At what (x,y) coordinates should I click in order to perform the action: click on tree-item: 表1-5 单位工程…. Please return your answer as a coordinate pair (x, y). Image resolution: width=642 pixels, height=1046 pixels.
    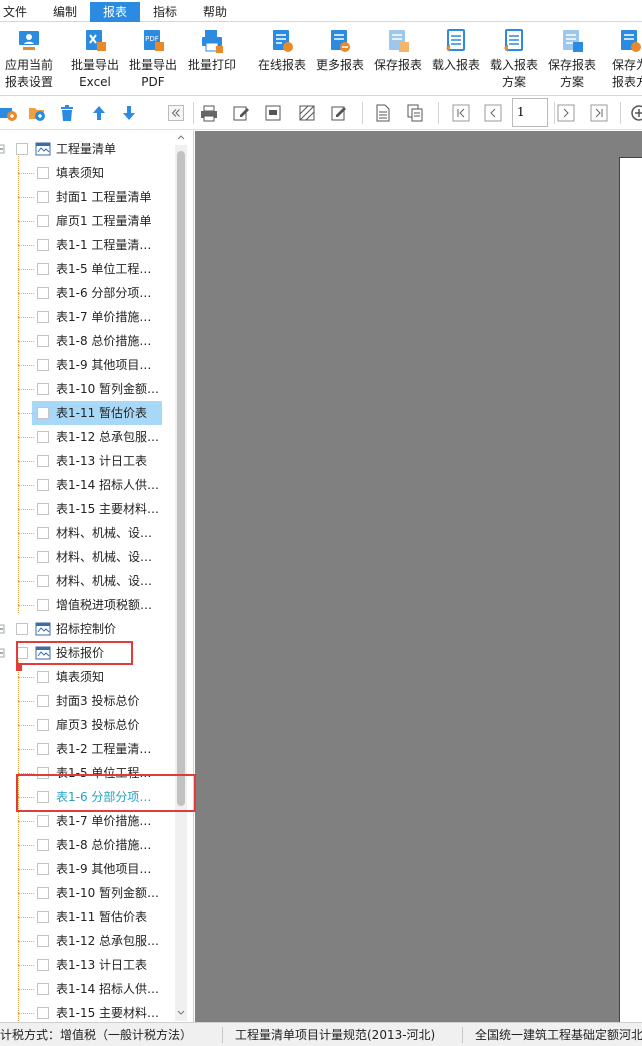
    Looking at the image, I should click on (90, 269).